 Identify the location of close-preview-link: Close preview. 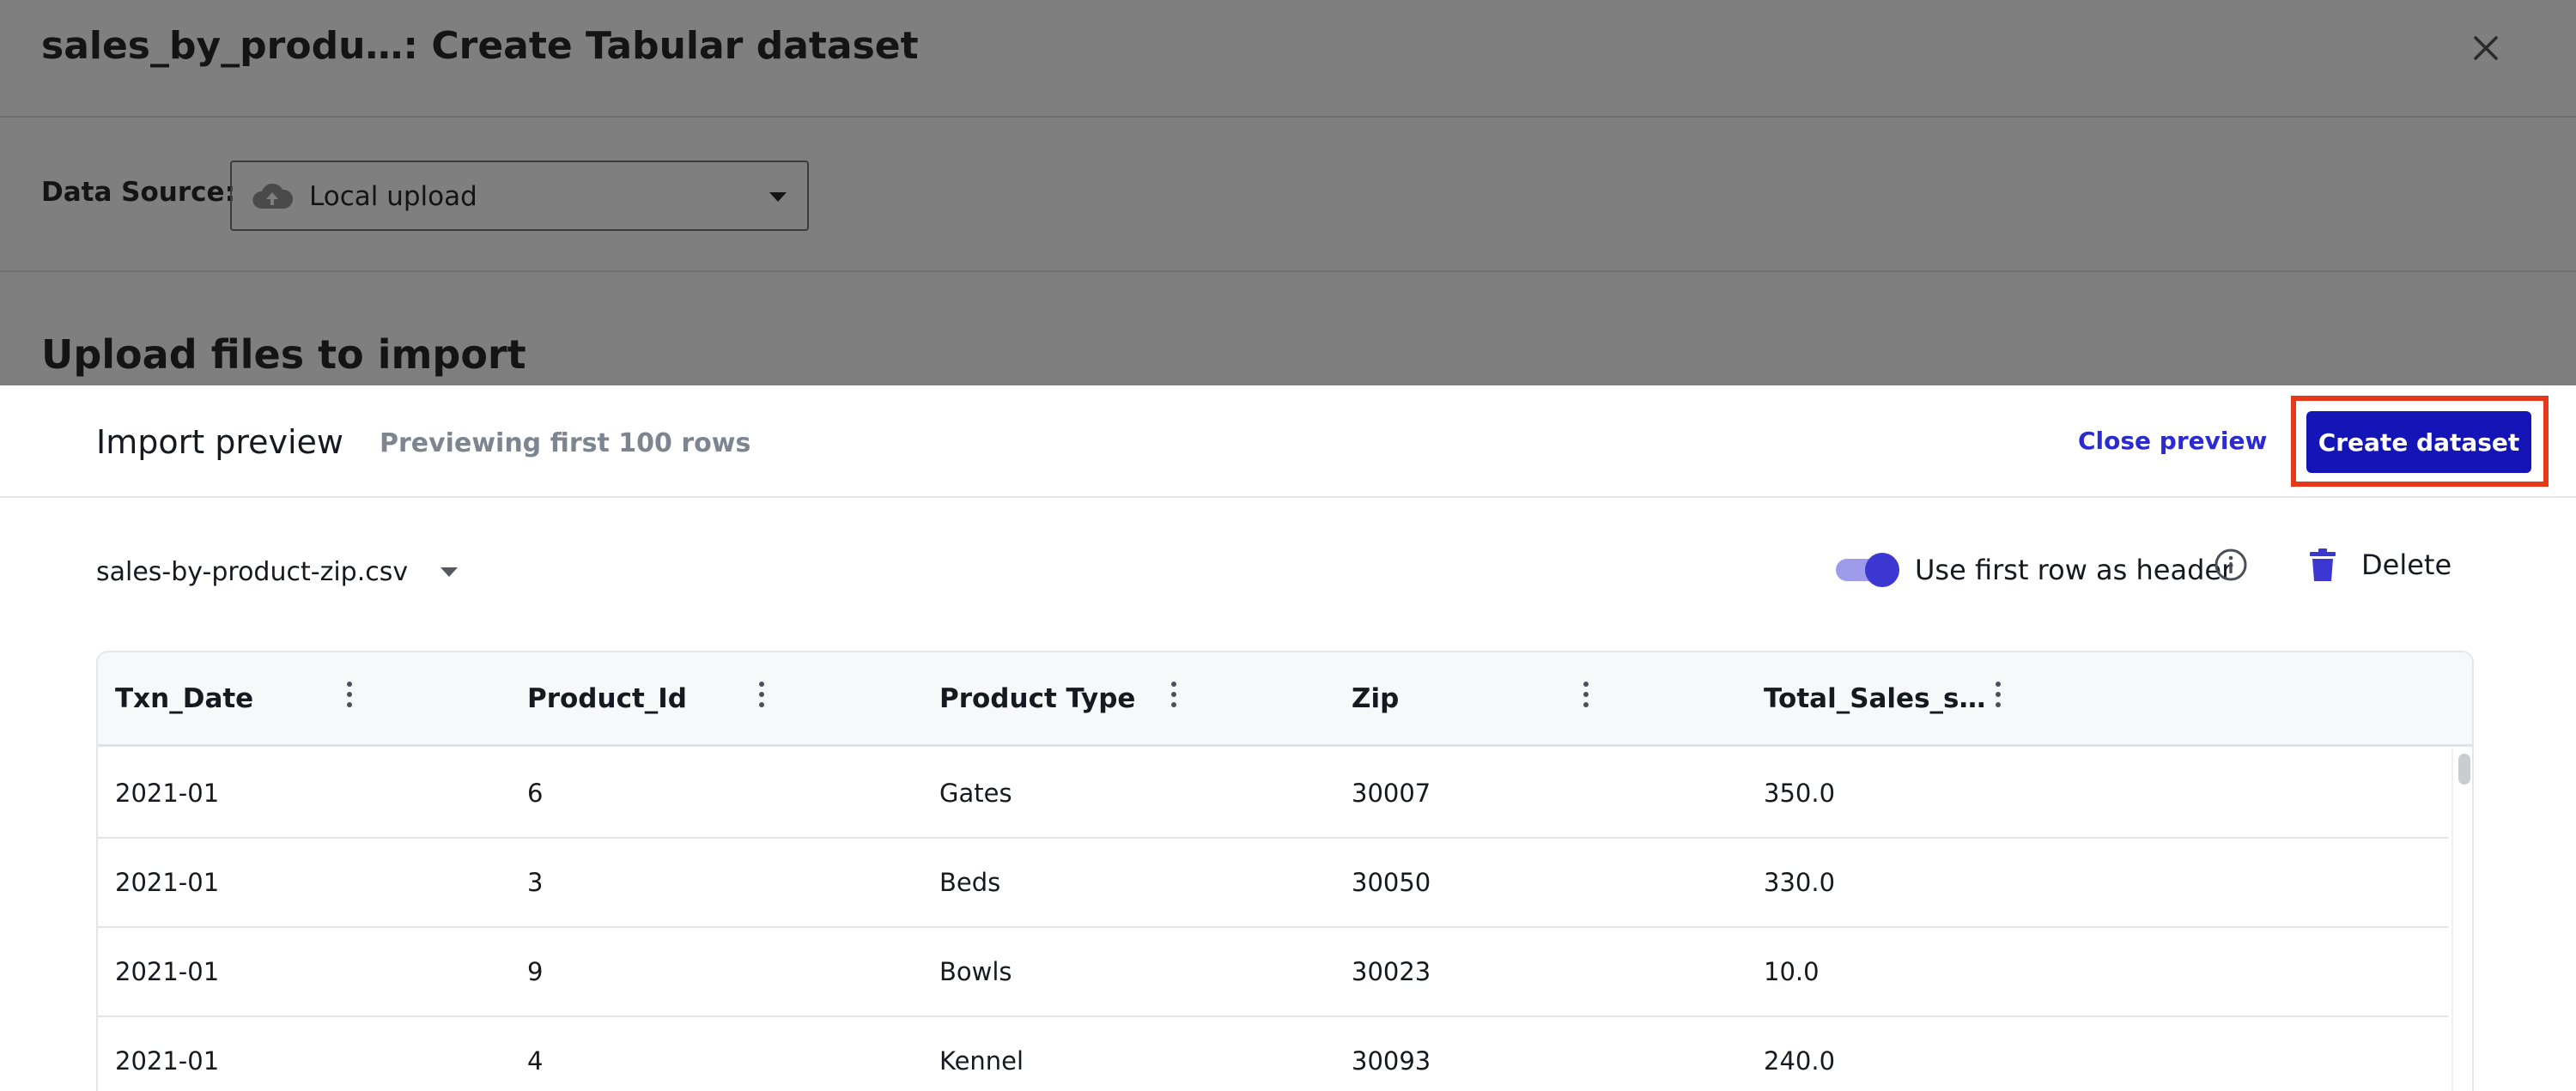
(2172, 441).